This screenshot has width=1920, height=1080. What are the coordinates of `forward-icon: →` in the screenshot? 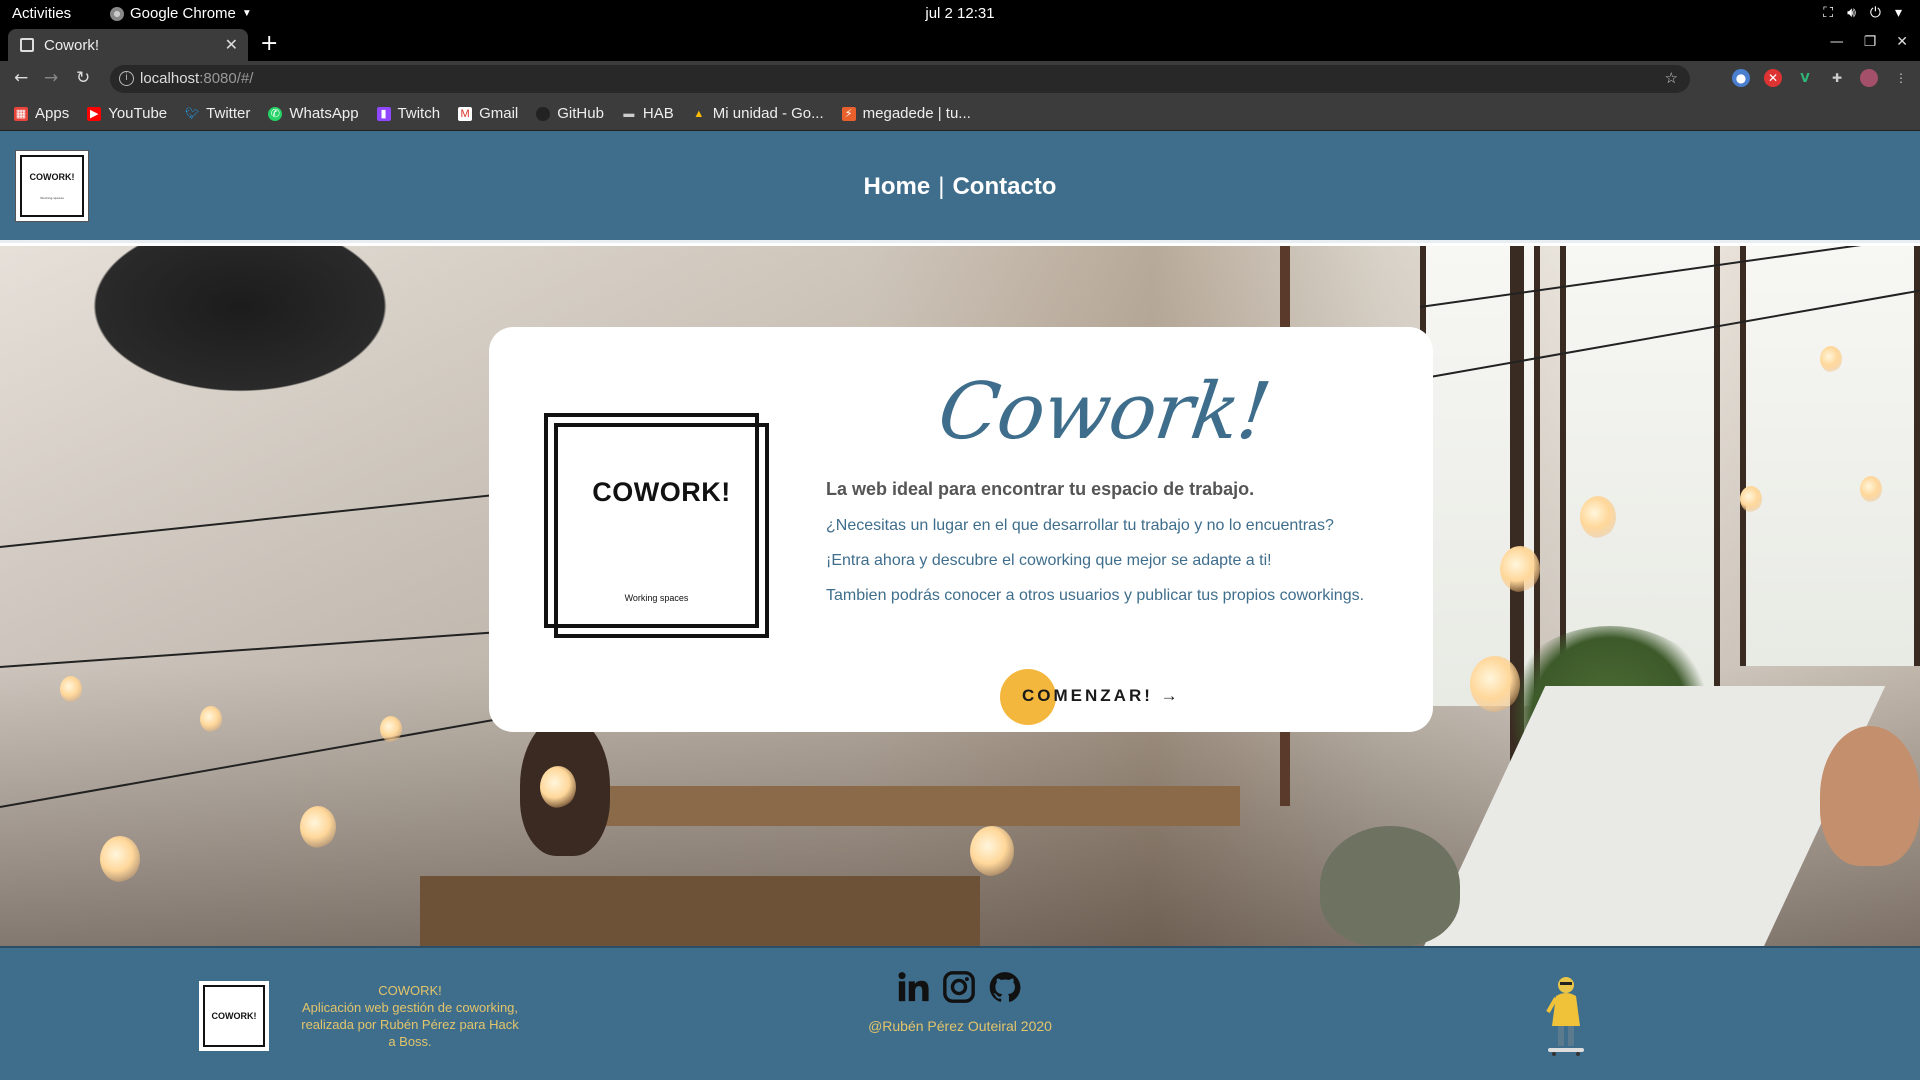 It's located at (51, 78).